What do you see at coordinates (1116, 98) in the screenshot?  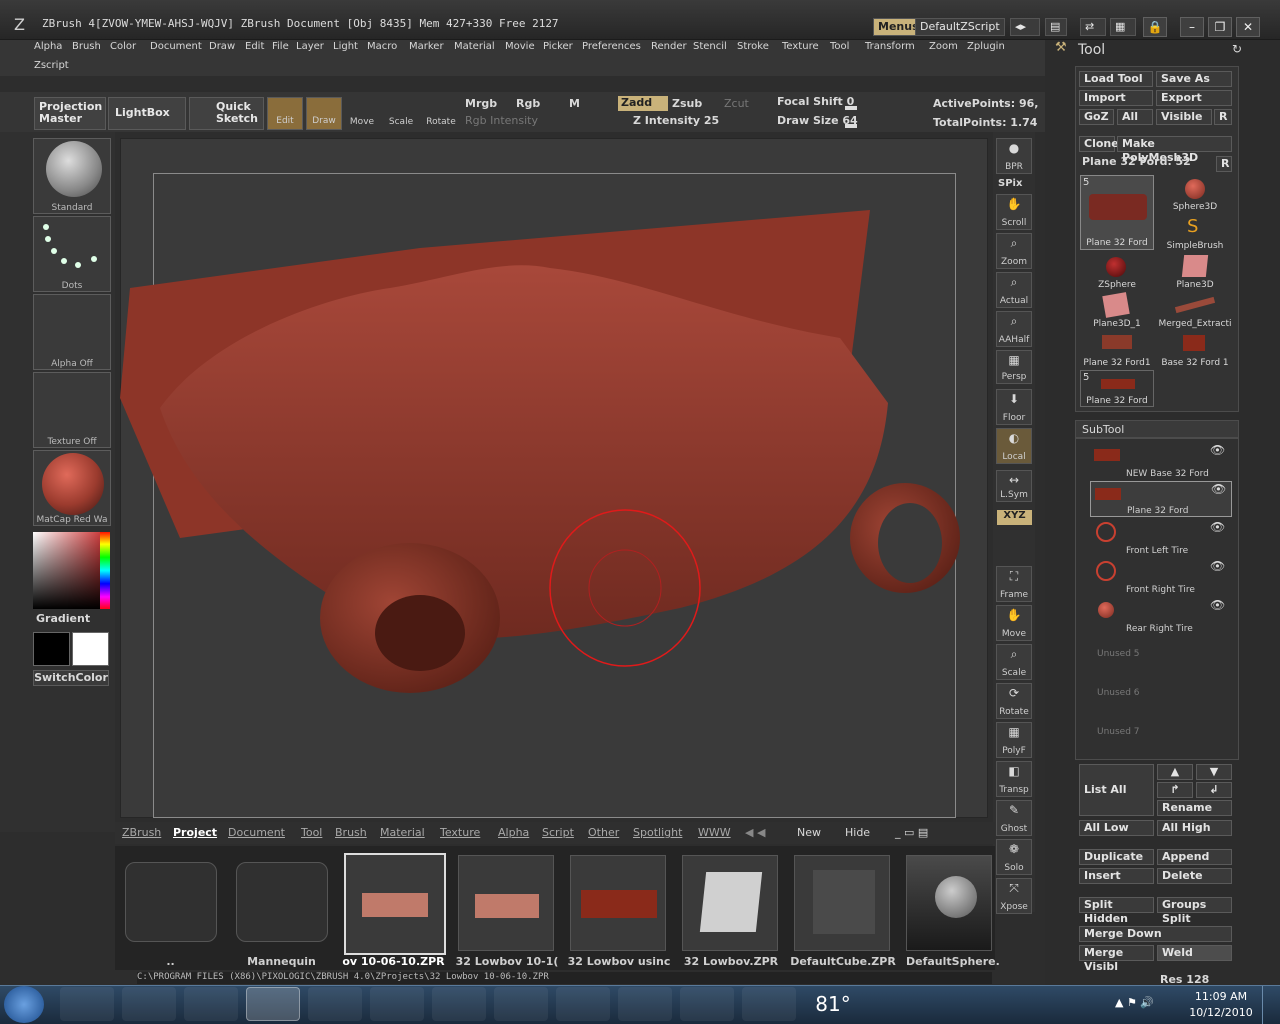 I see `import-button: Import` at bounding box center [1116, 98].